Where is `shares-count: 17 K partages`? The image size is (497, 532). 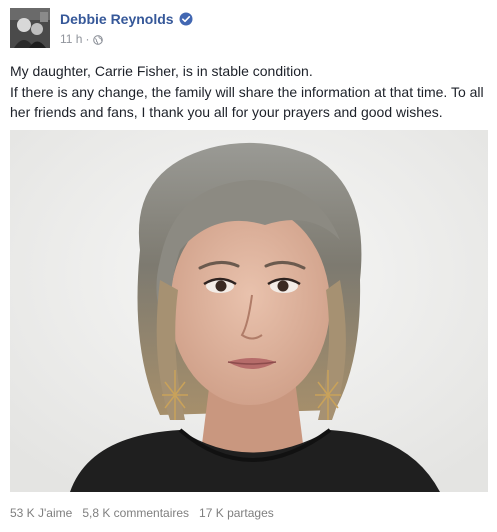 shares-count: 17 K partages is located at coordinates (236, 513).